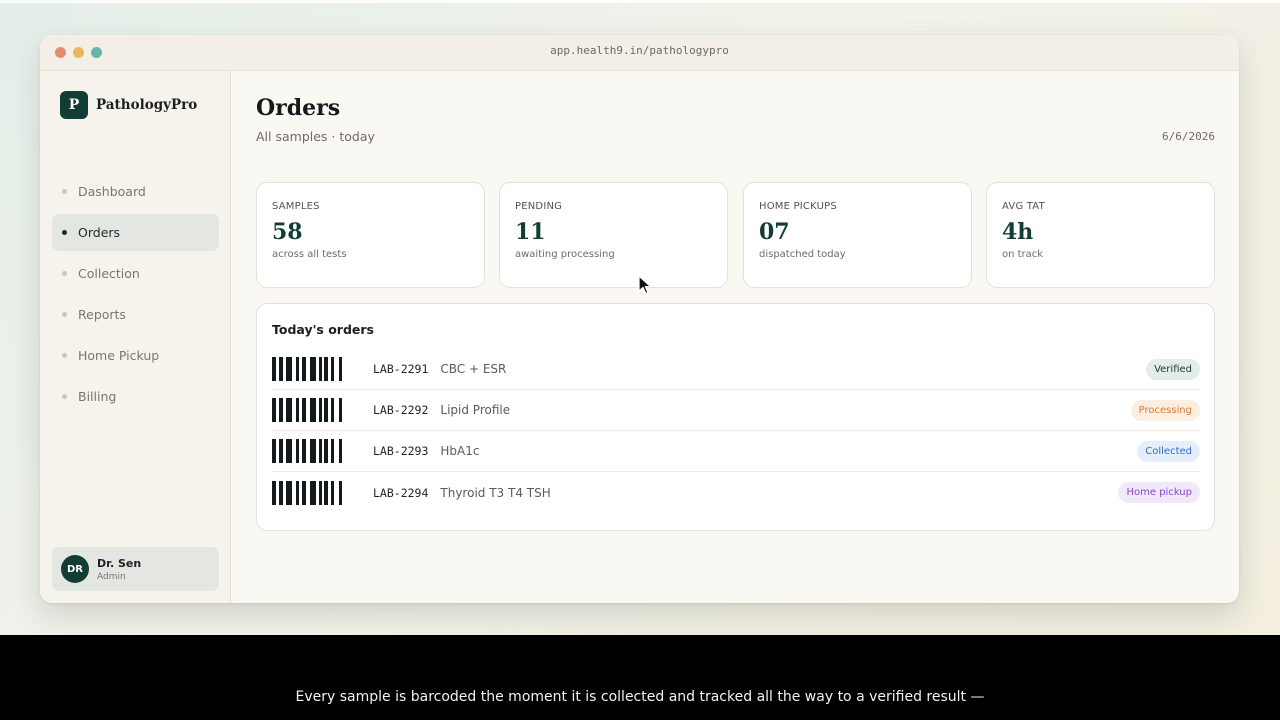  What do you see at coordinates (802, 254) in the screenshot?
I see `stat-caption: dispatched today` at bounding box center [802, 254].